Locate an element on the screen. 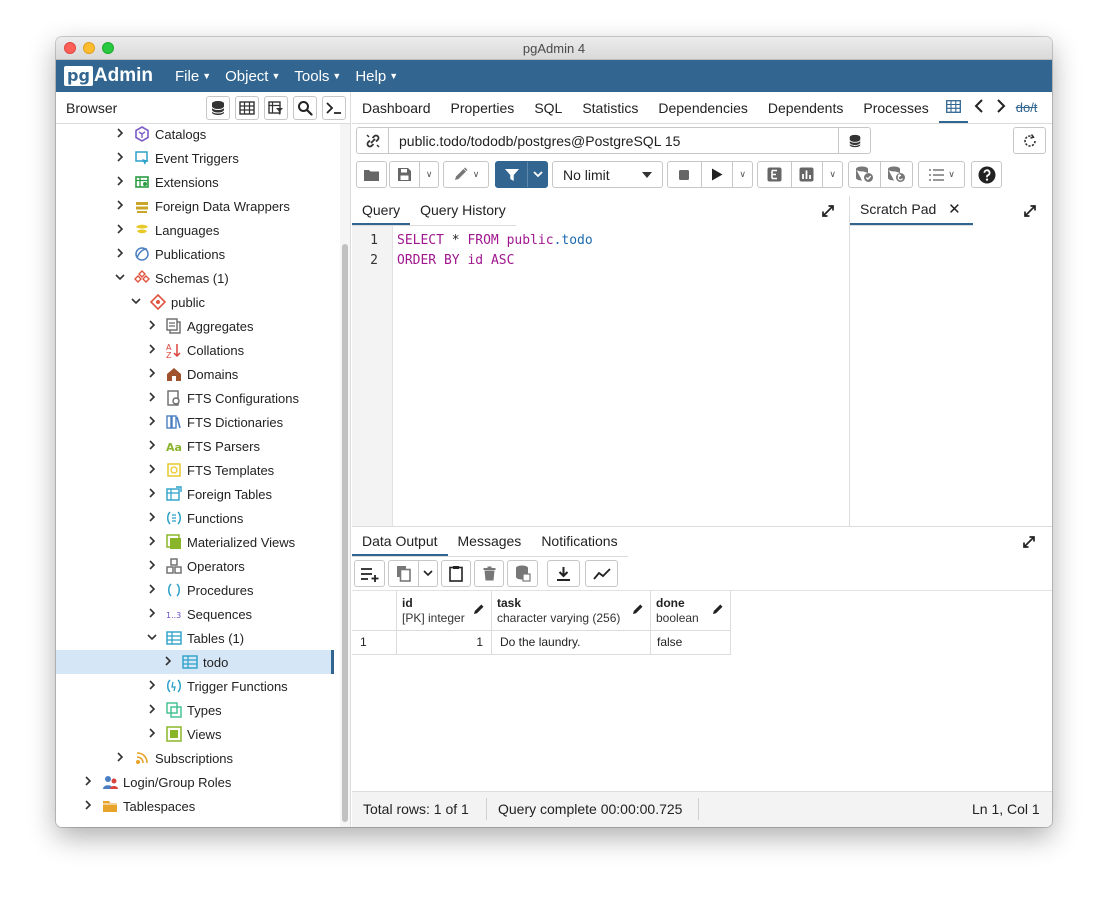  tab-data-output: Data Output is located at coordinates (400, 544).